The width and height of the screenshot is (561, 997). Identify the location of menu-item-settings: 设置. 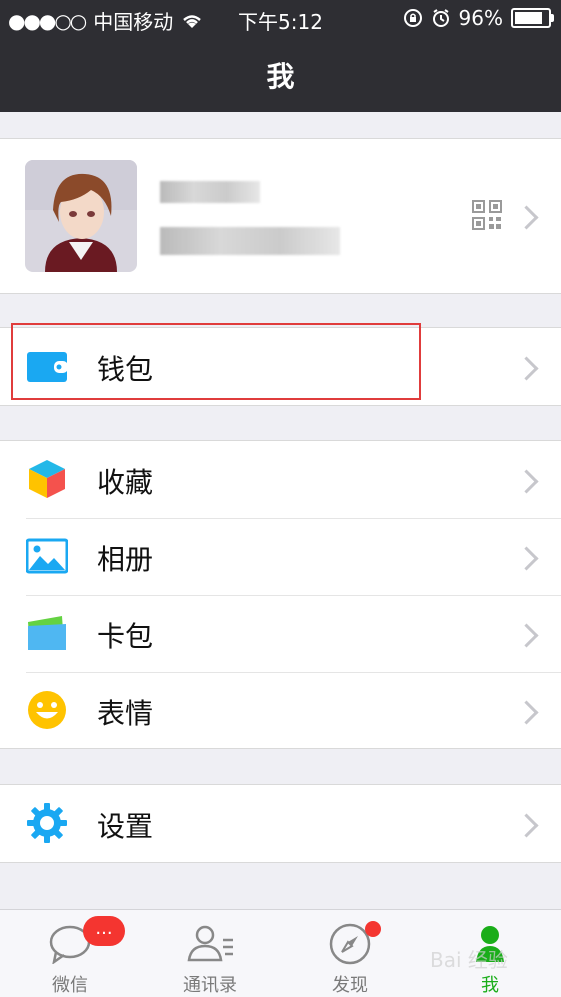
(280, 823).